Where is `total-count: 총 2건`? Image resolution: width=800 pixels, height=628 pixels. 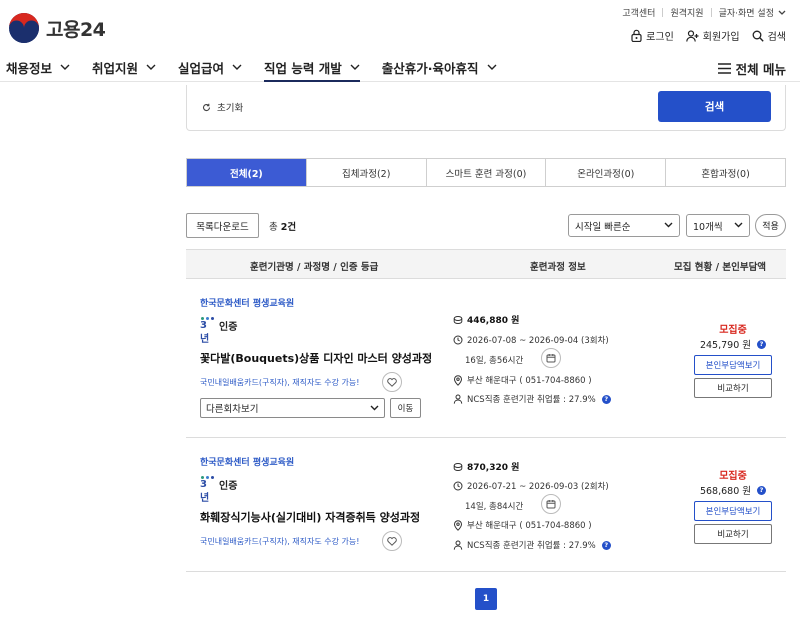 total-count: 총 2건 is located at coordinates (282, 226).